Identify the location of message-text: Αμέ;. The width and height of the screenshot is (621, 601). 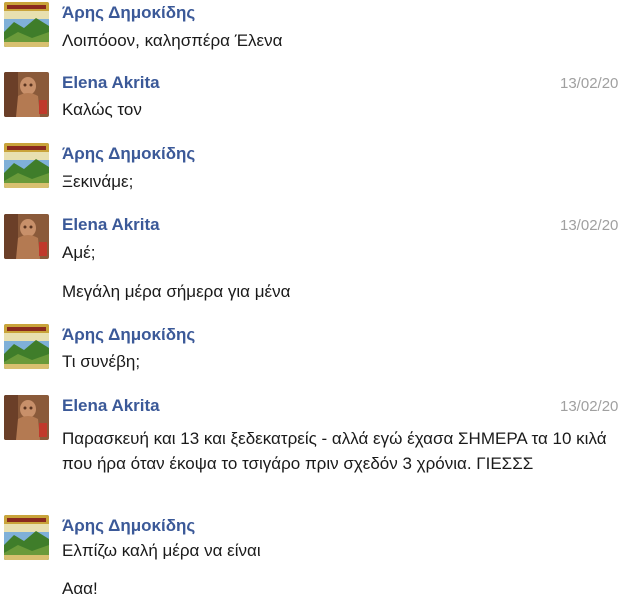
(79, 252).